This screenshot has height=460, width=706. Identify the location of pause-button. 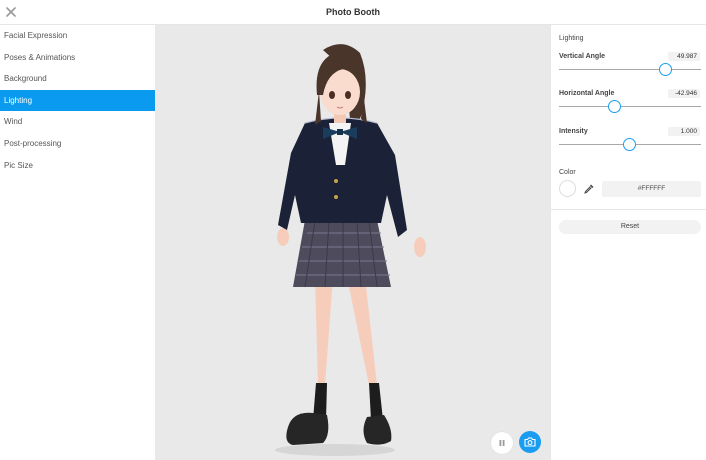
(502, 443).